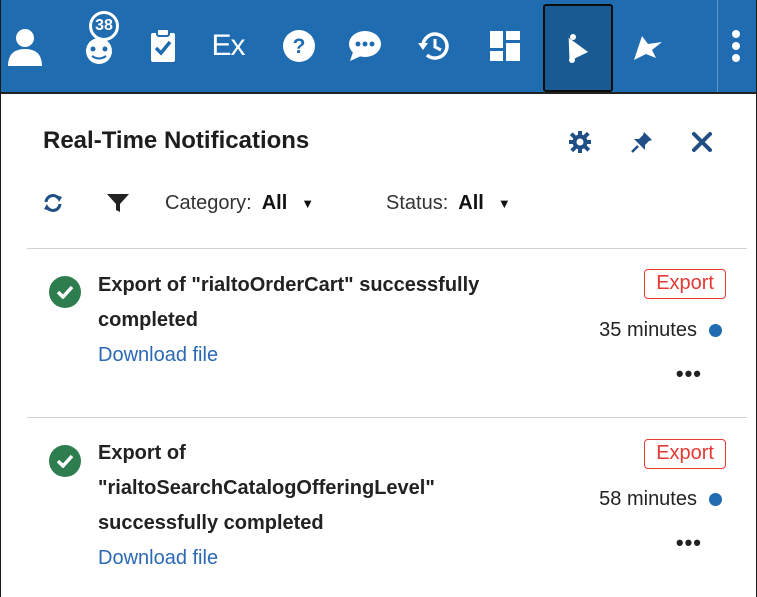  Describe the element at coordinates (702, 142) in the screenshot. I see `close-icon` at that location.